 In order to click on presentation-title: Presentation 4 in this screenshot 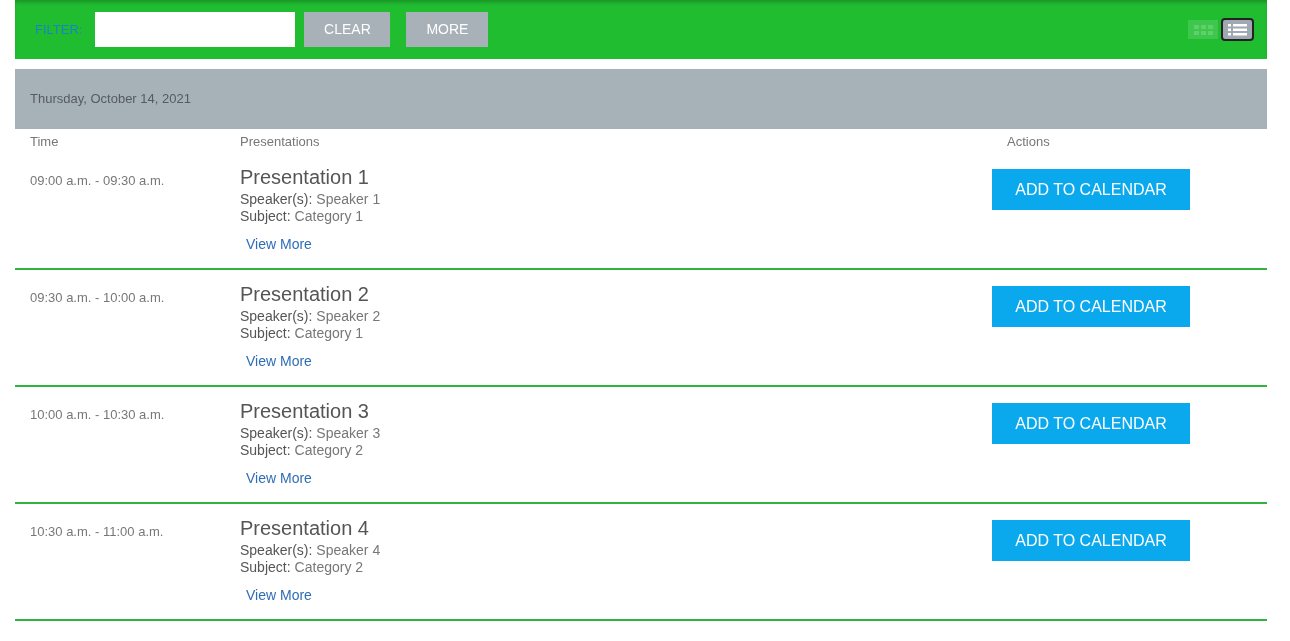, I will do `click(304, 528)`.